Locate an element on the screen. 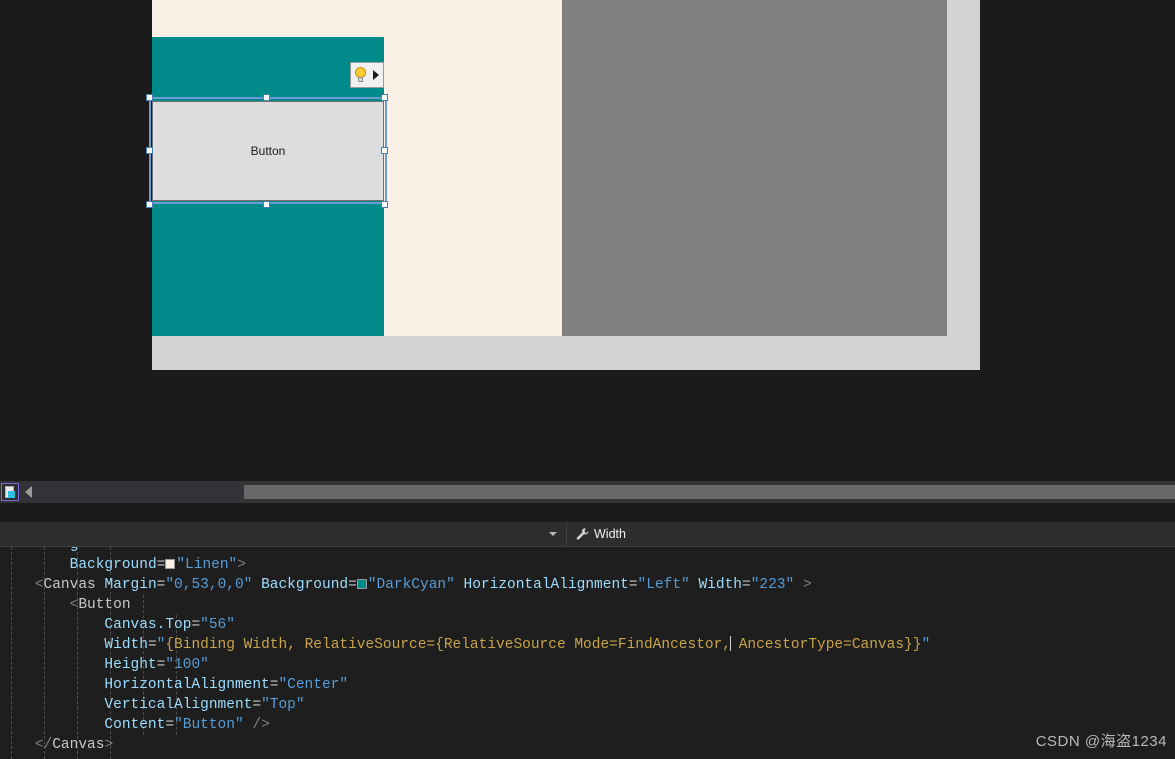  line-partial-top: g " is located at coordinates (587, 551).